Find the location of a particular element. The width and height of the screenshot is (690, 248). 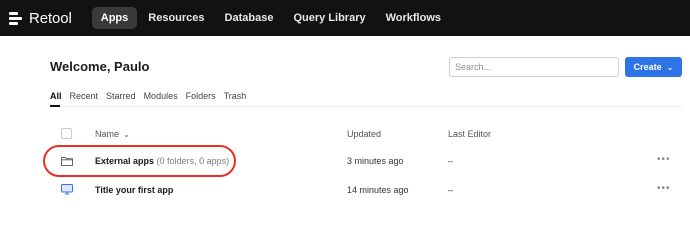

tab-modules: Modules is located at coordinates (161, 98).